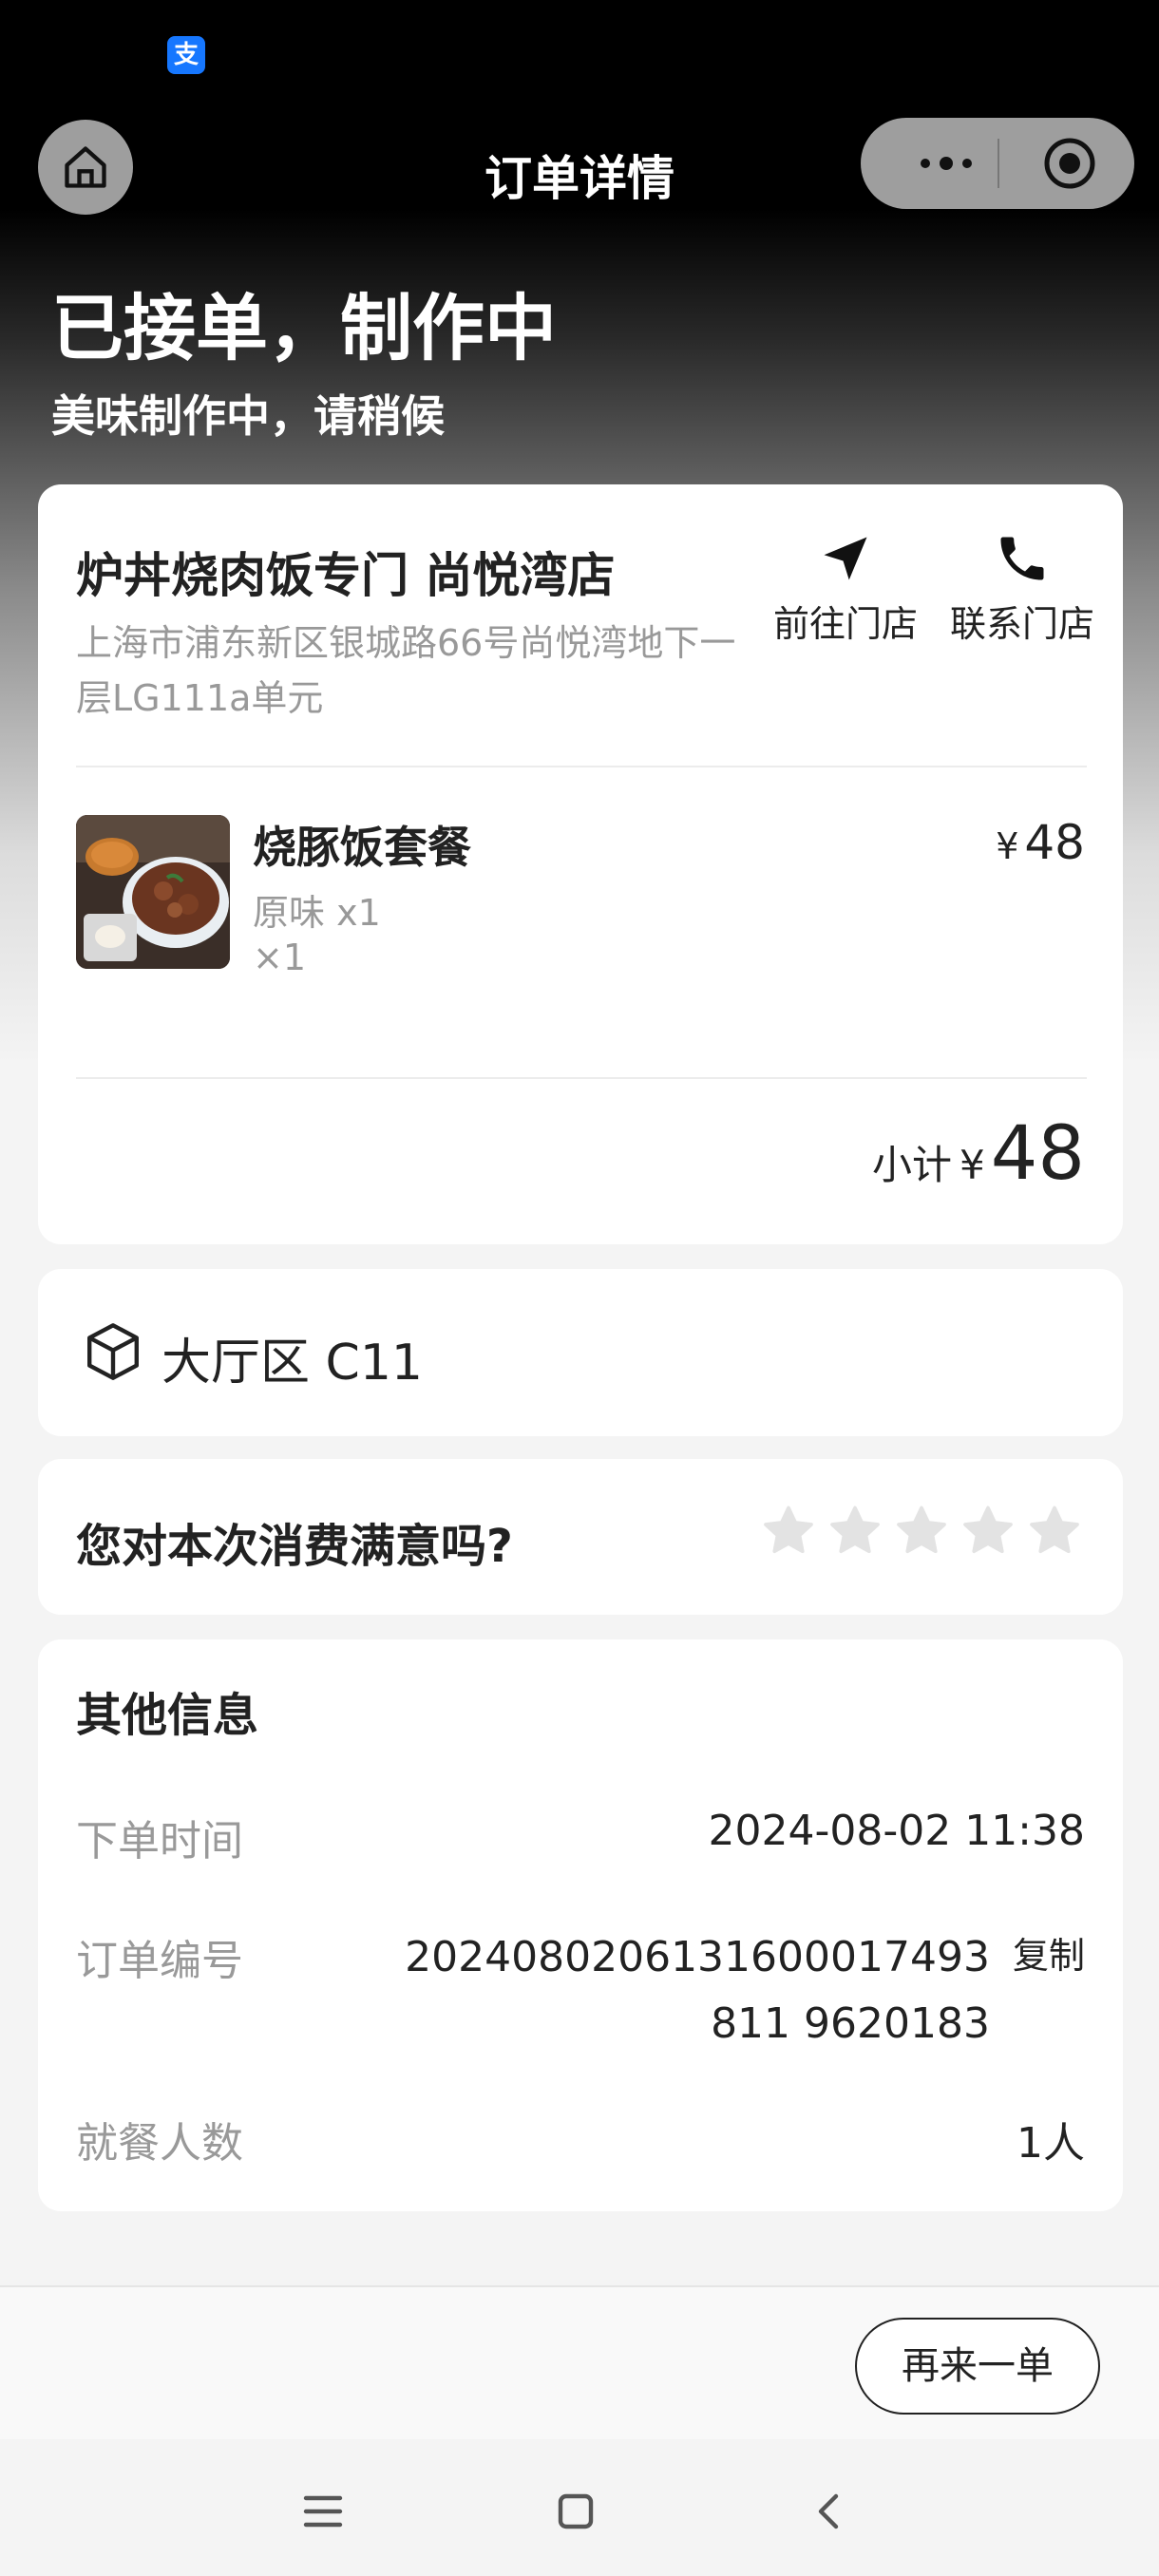 The height and width of the screenshot is (2576, 1159). I want to click on cube-icon, so click(113, 1351).